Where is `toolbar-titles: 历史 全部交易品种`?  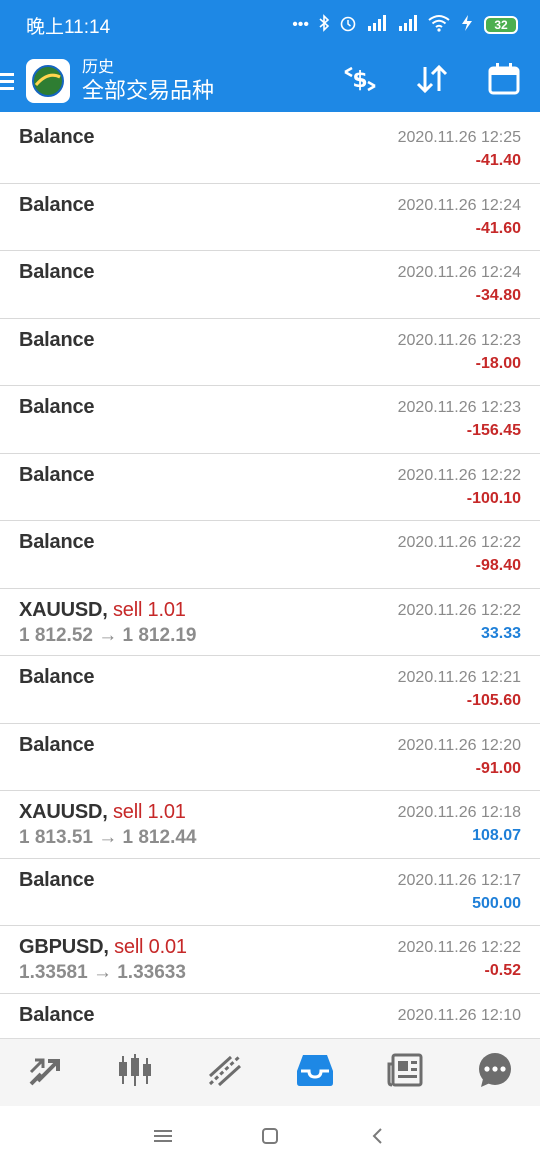 toolbar-titles: 历史 全部交易品种 is located at coordinates (148, 81).